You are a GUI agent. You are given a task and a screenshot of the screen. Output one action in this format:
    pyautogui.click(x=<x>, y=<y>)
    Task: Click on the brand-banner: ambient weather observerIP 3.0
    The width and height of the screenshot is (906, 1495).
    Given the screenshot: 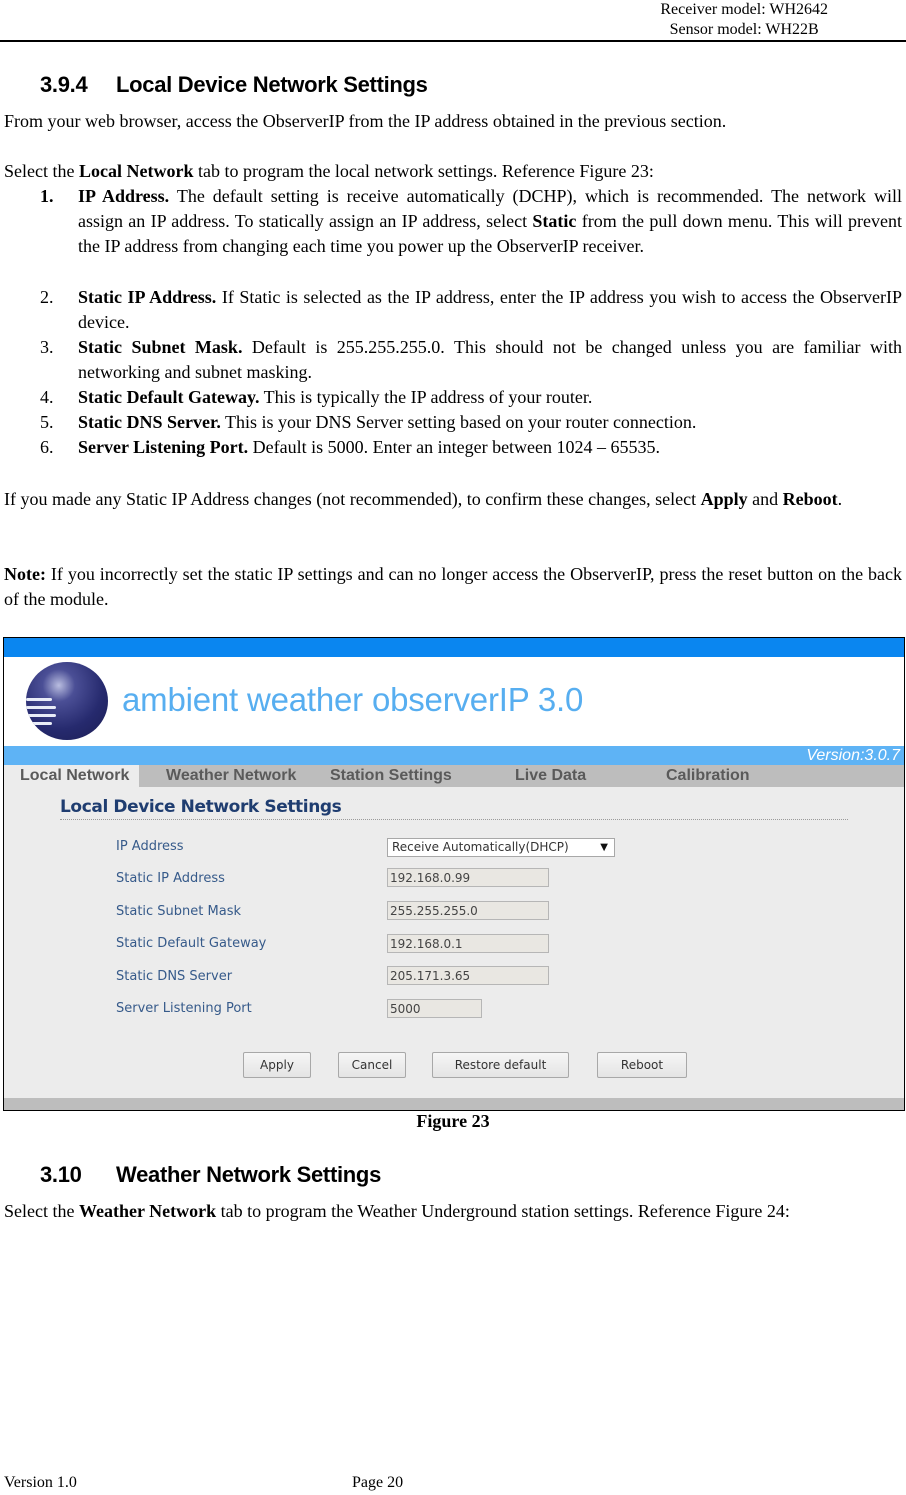 What is the action you would take?
    pyautogui.click(x=454, y=701)
    